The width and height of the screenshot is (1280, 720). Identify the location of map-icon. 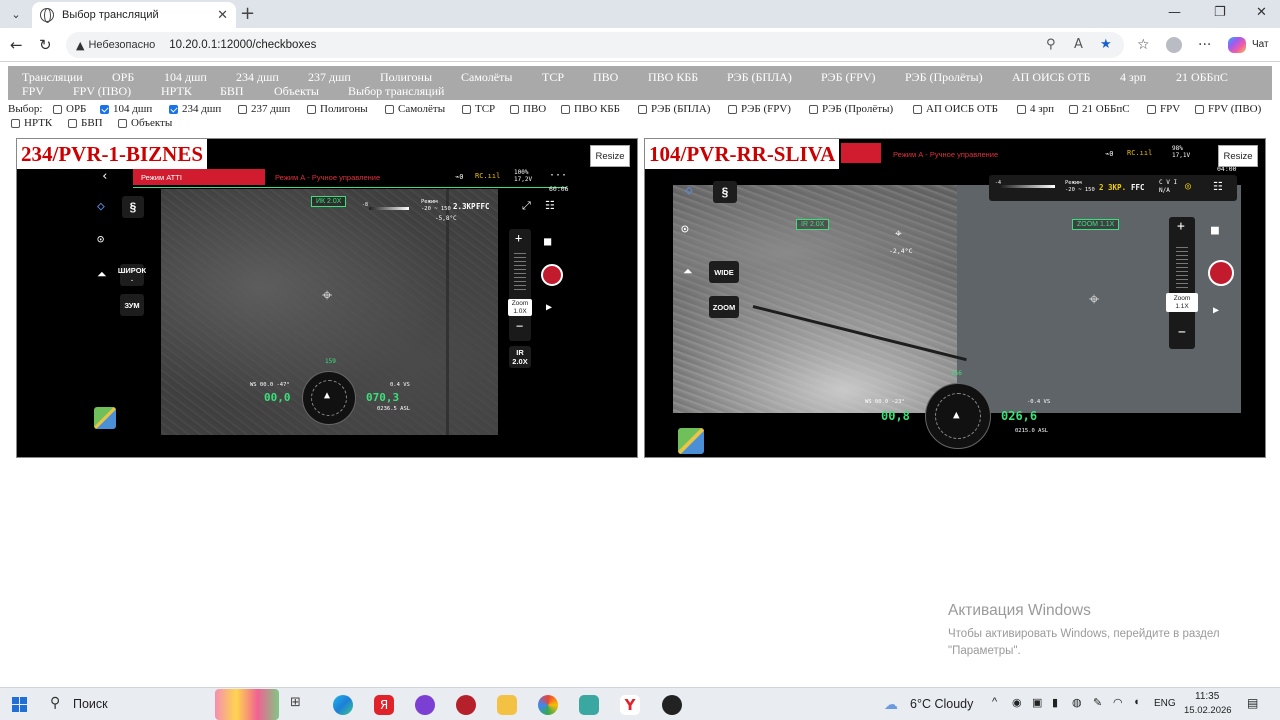
(105, 418).